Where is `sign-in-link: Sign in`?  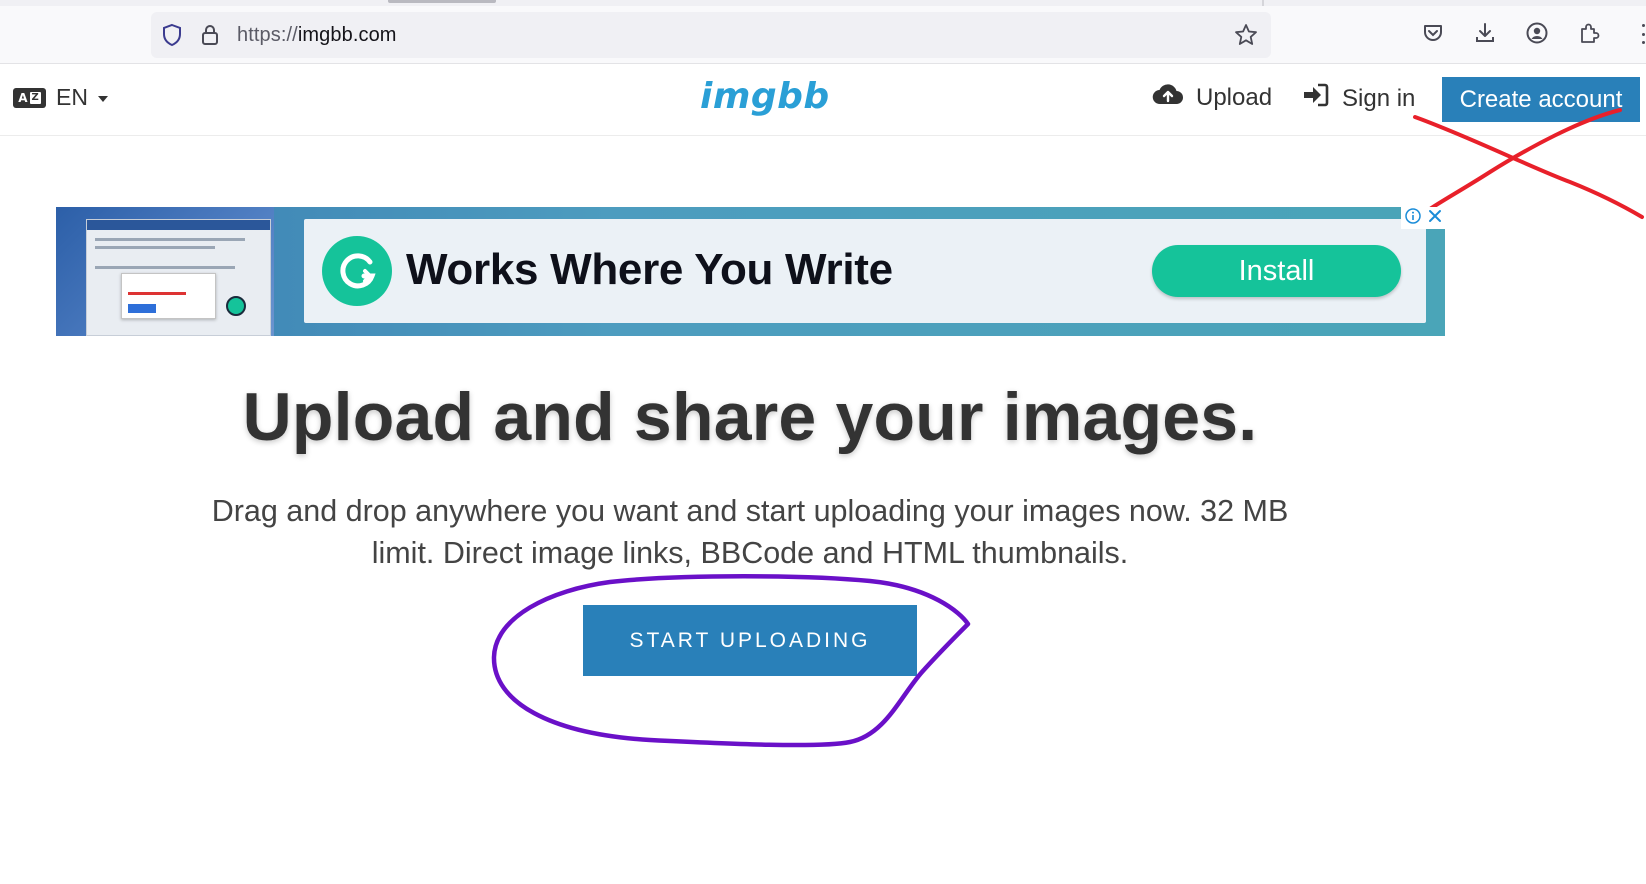 sign-in-link: Sign in is located at coordinates (1358, 98).